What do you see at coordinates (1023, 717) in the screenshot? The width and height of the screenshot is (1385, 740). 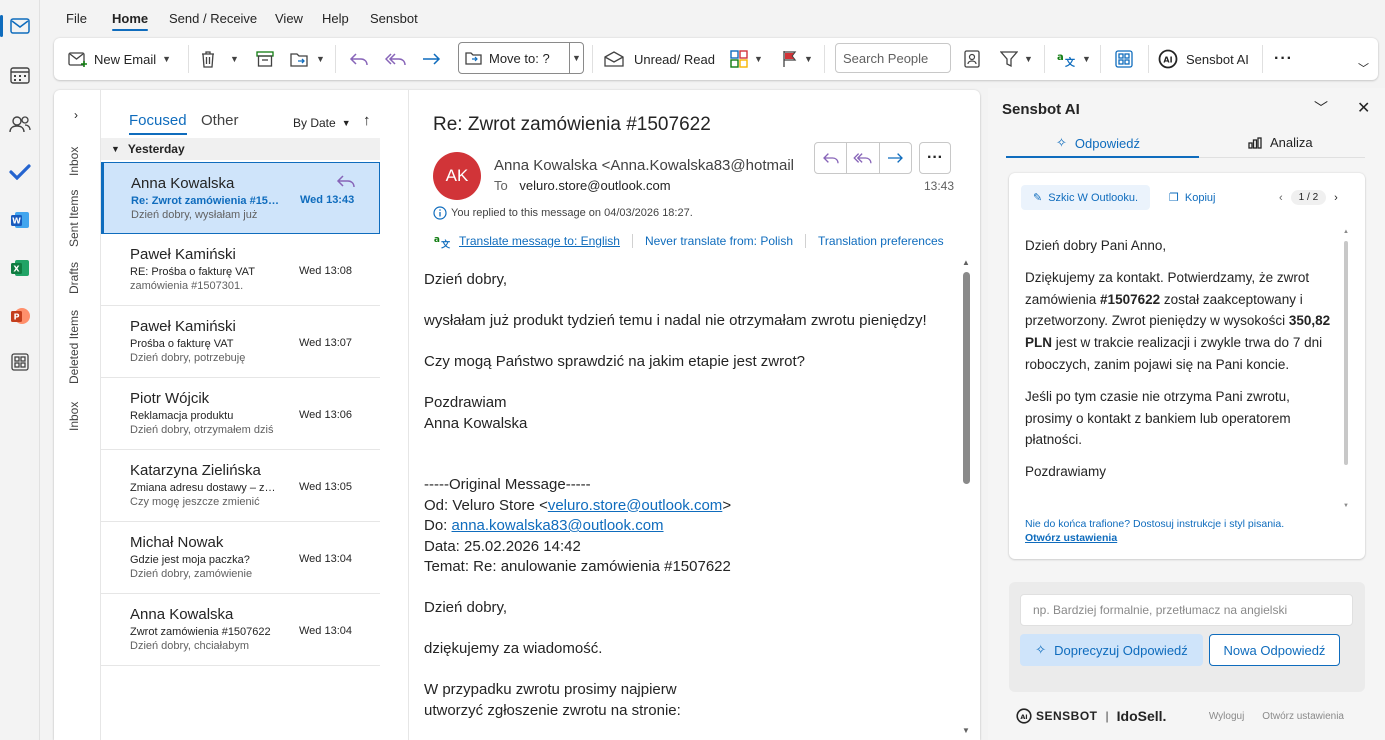 I see `svg-text: AI` at bounding box center [1023, 717].